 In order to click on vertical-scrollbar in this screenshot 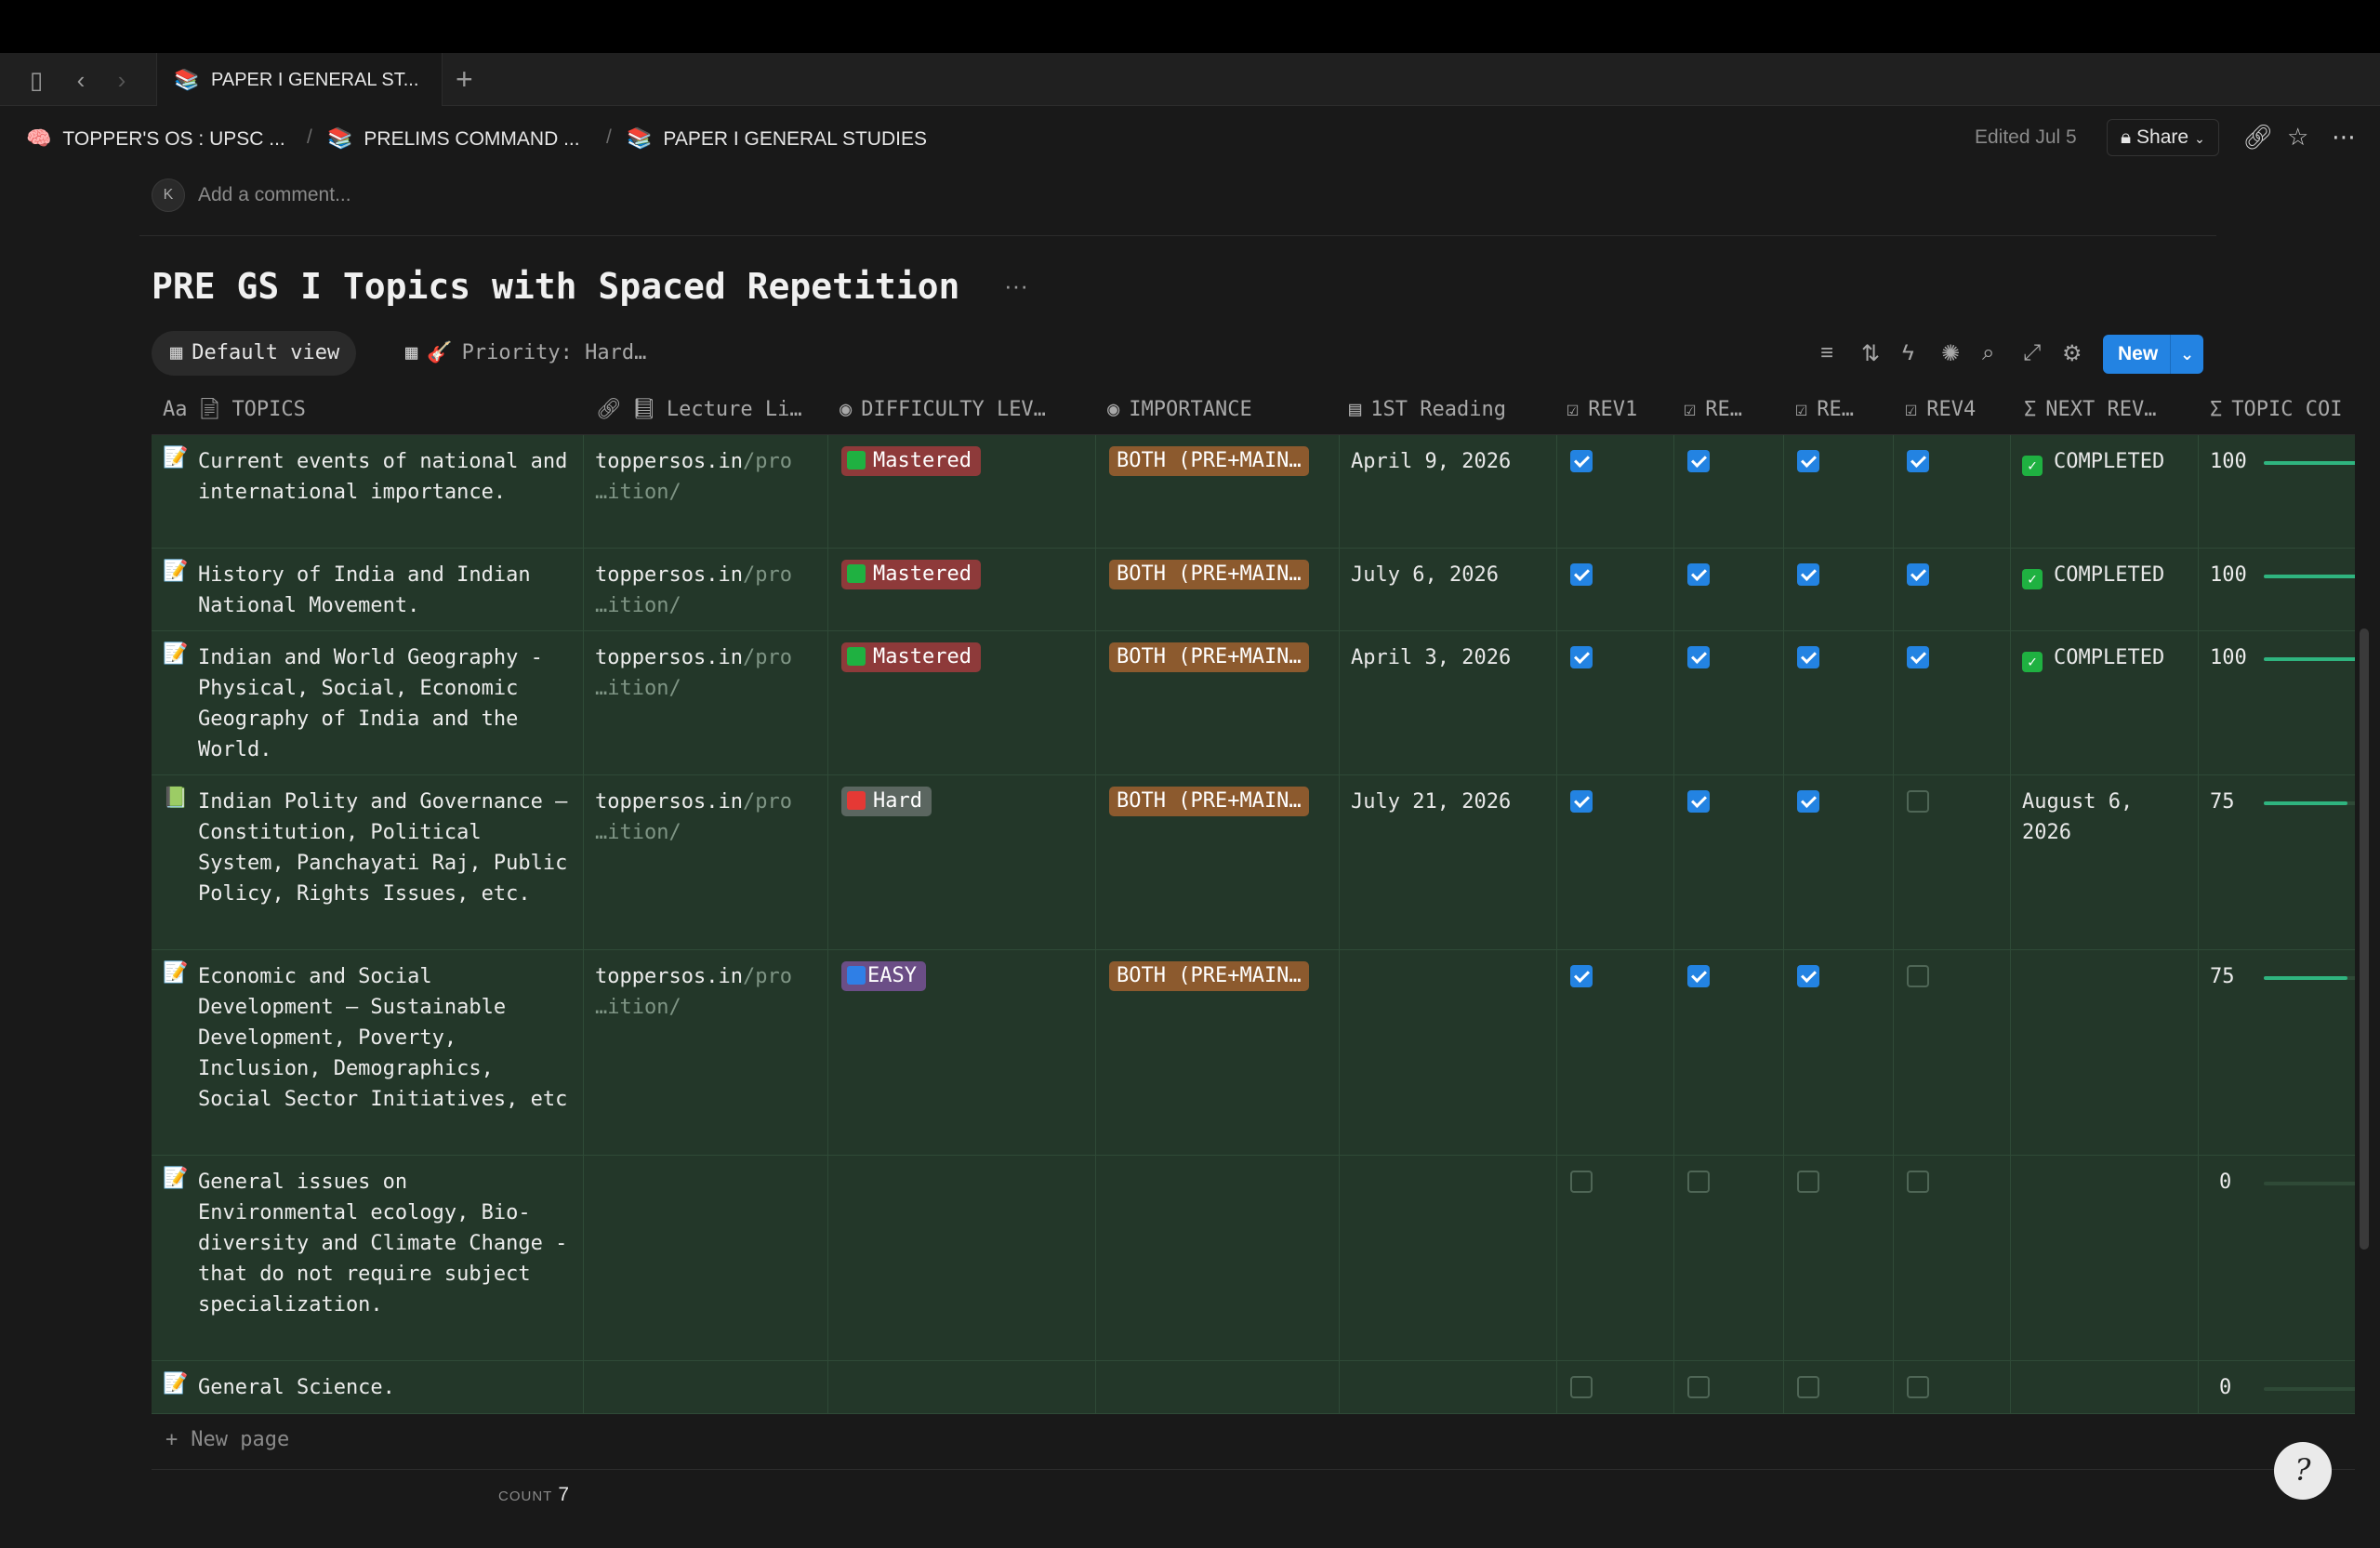, I will do `click(2364, 939)`.